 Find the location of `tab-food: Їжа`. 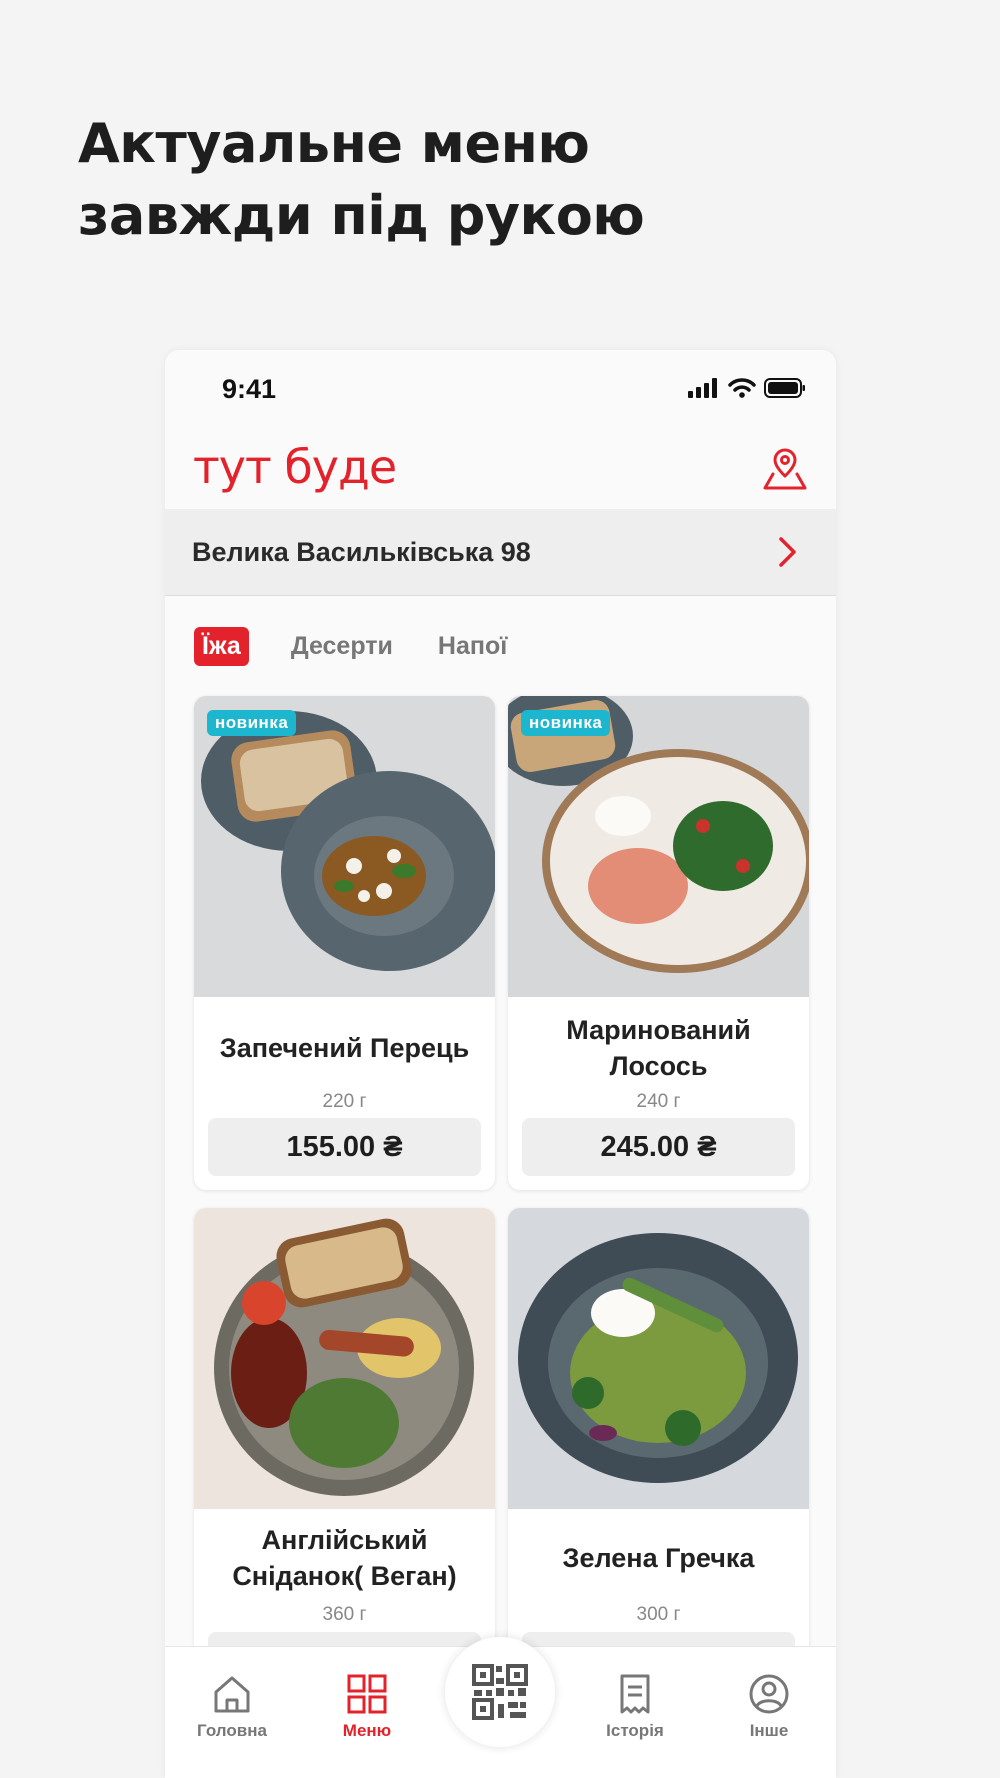

tab-food: Їжа is located at coordinates (221, 646).